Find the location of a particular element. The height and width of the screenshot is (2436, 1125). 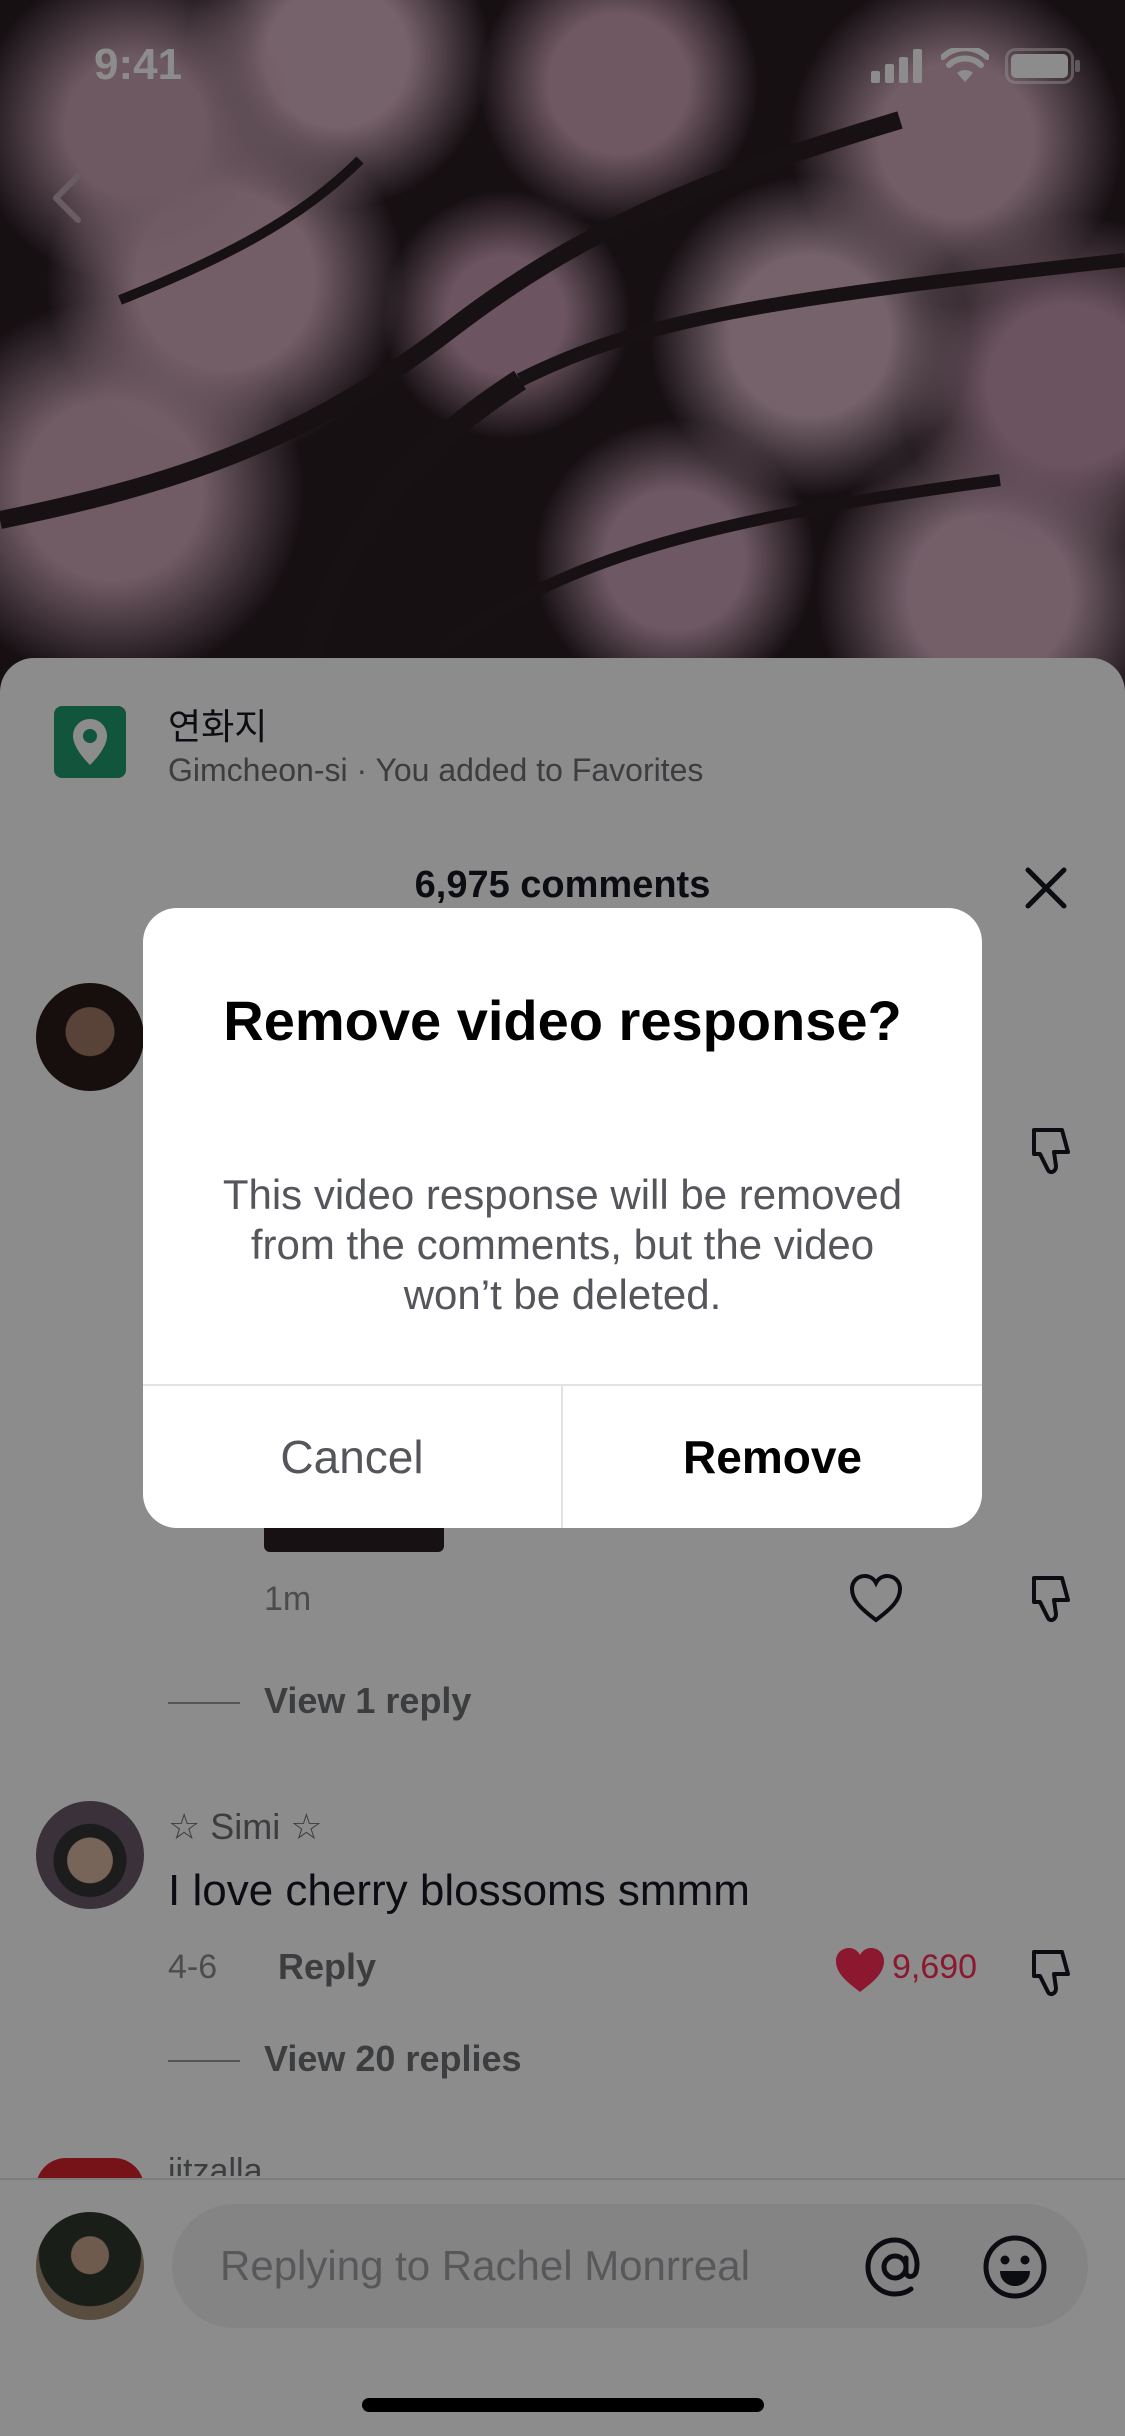

cancel-button: Cancel is located at coordinates (352, 1457).